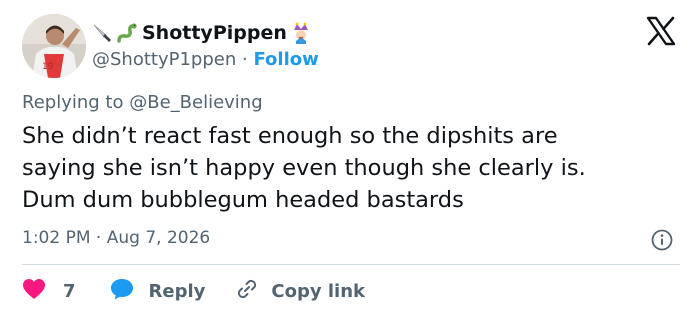 The image size is (700, 318). What do you see at coordinates (247, 291) in the screenshot?
I see `link-icon` at bounding box center [247, 291].